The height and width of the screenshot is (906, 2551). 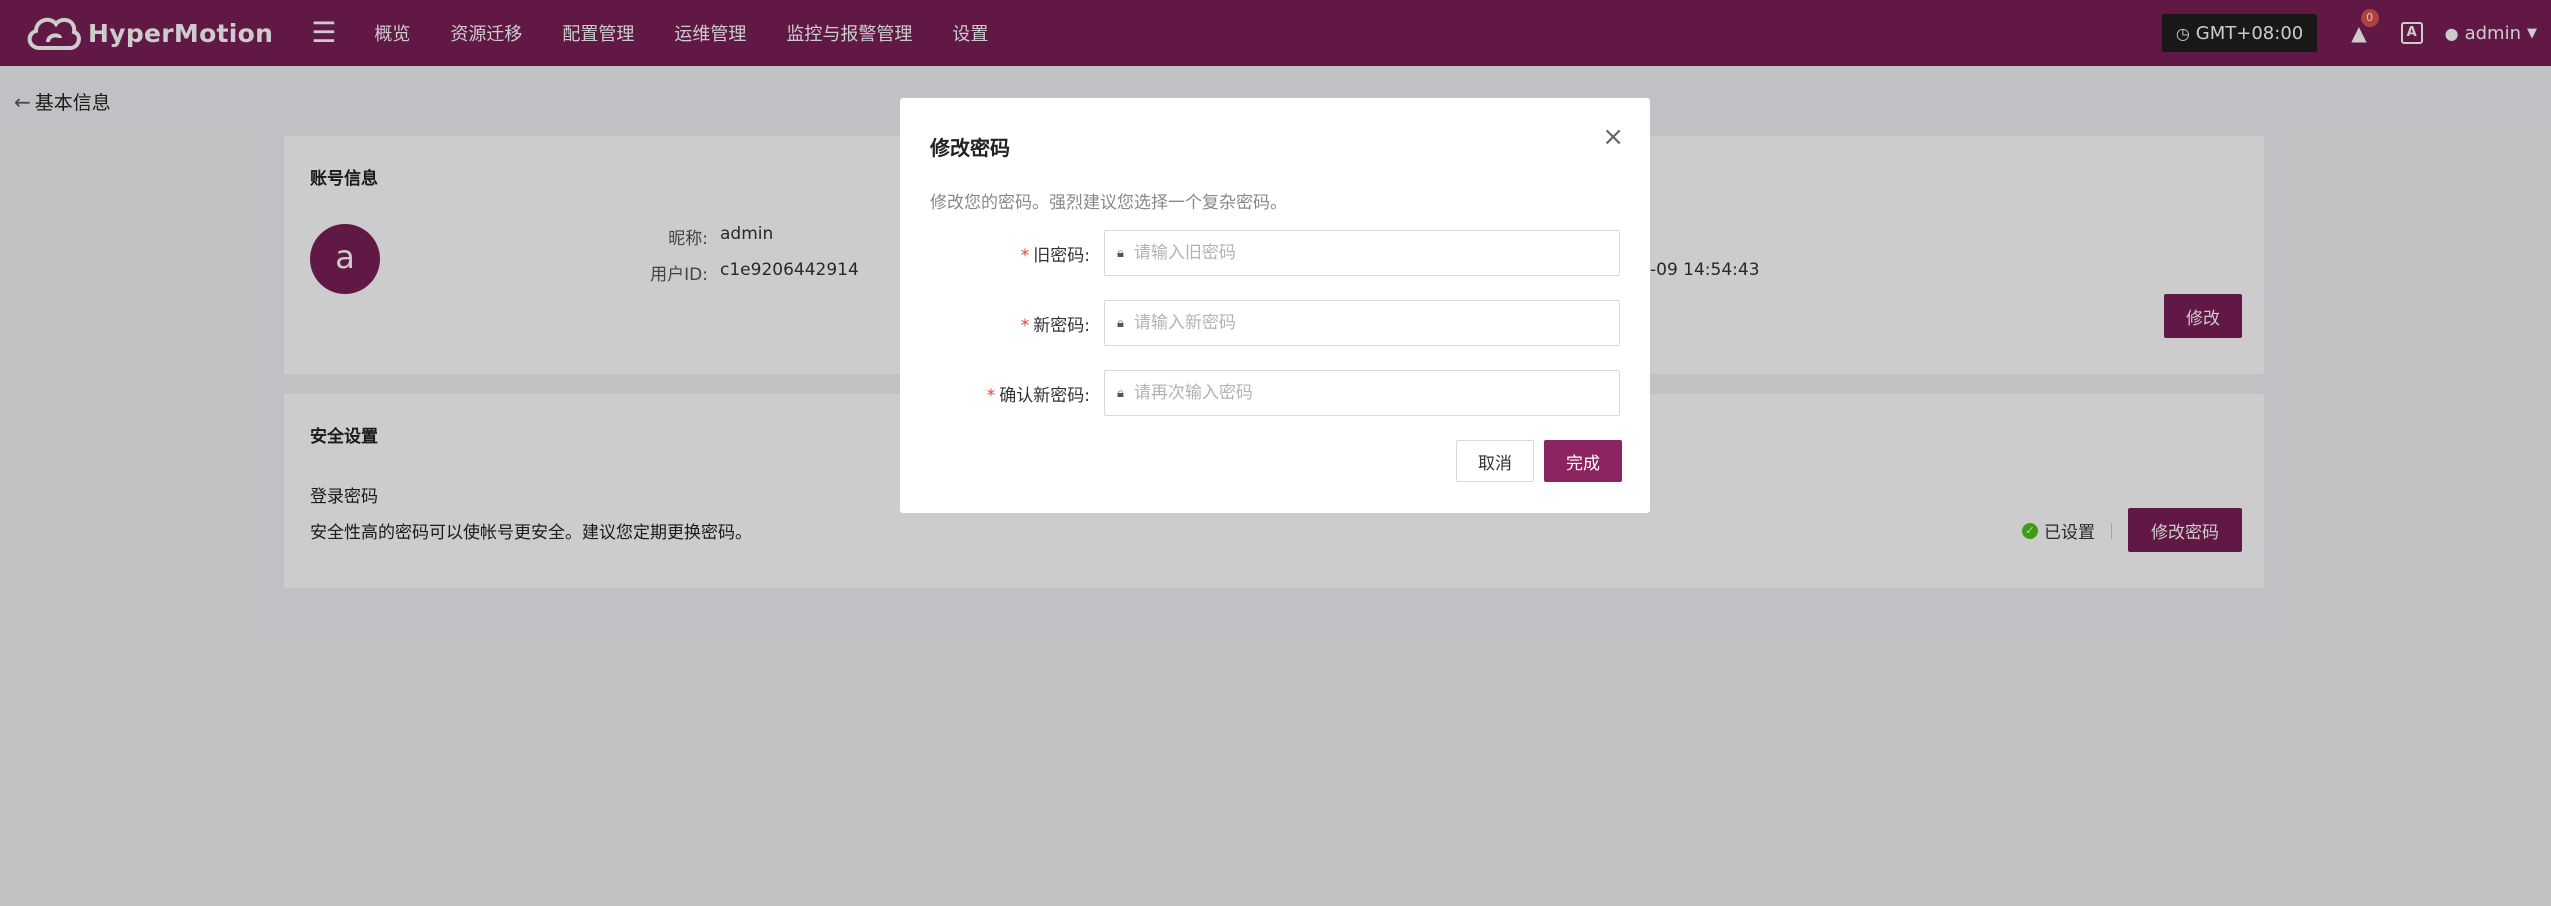 I want to click on old-password-field: * 旧密码: 🔒︎, so click(x=1275, y=253).